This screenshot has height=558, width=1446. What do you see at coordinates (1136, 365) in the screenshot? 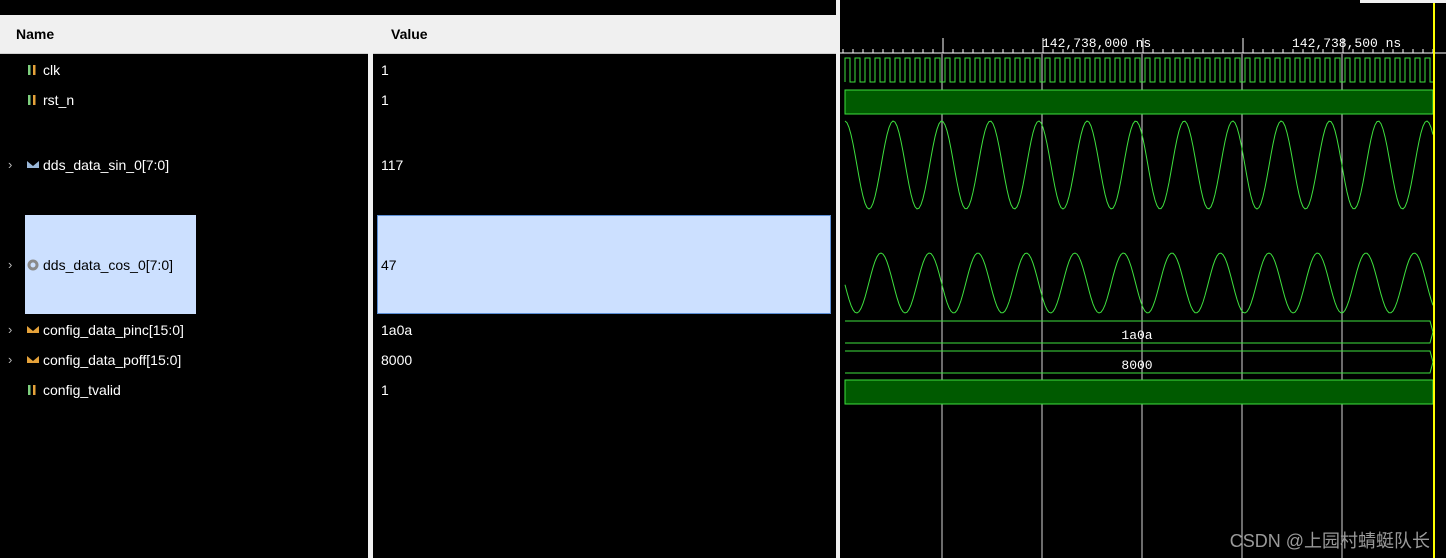
I see `poff-bus-label: 8000` at bounding box center [1136, 365].